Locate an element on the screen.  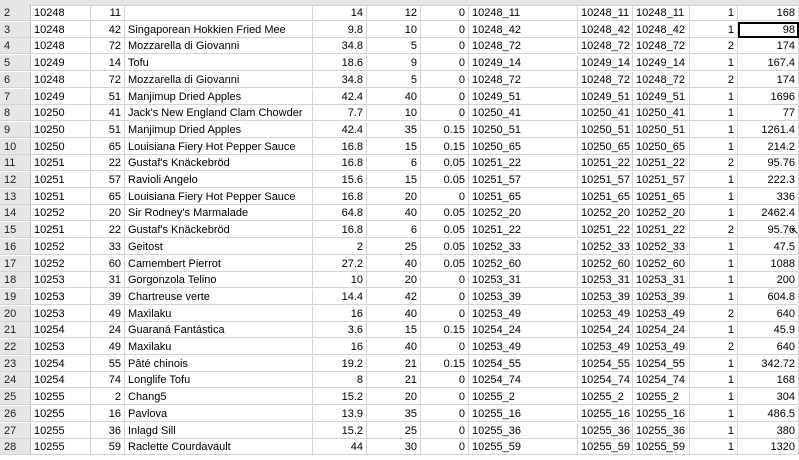
cell-unit-price: 8 is located at coordinates (340, 380).